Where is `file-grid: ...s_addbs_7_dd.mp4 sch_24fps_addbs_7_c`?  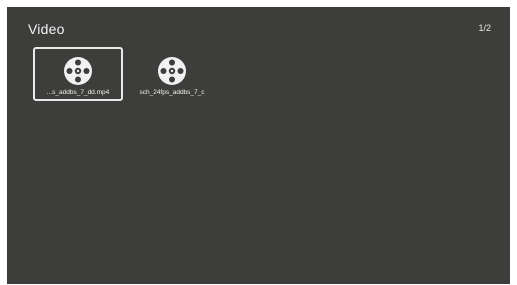
file-grid: ...s_addbs_7_dd.mp4 sch_24fps_addbs_7_c is located at coordinates (125, 74).